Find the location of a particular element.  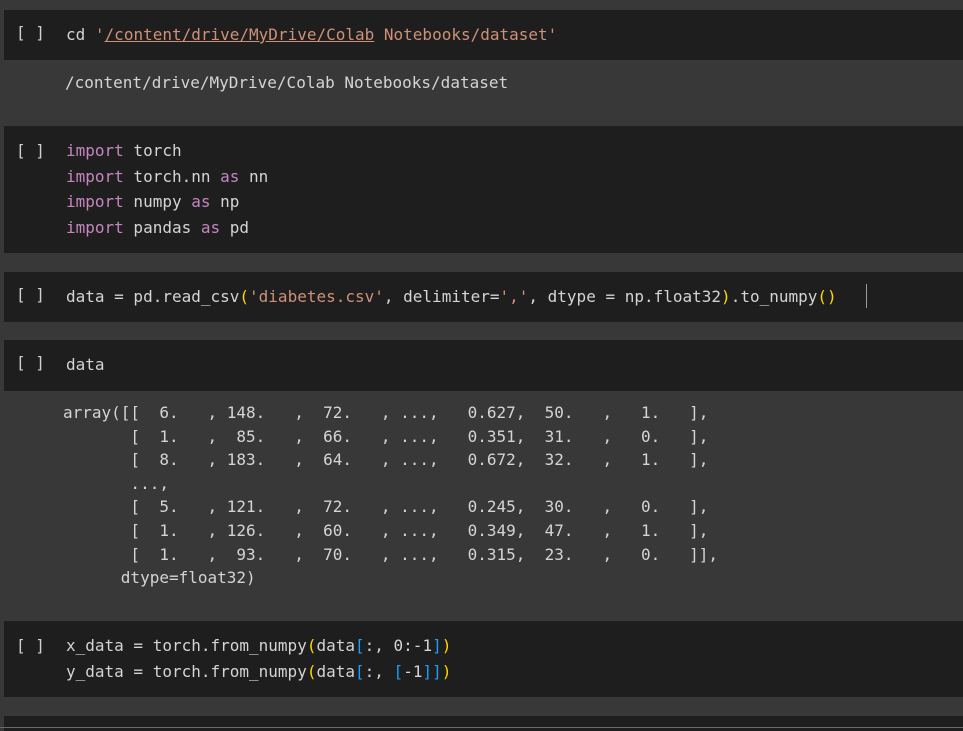

string-token: ',' is located at coordinates (514, 296).